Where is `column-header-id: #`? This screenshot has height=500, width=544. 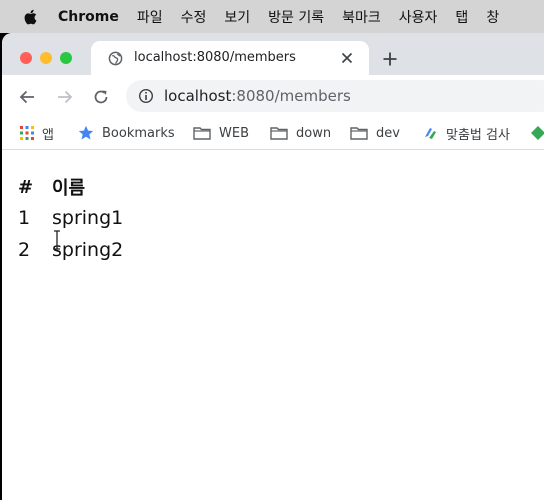 column-header-id: # is located at coordinates (26, 187).